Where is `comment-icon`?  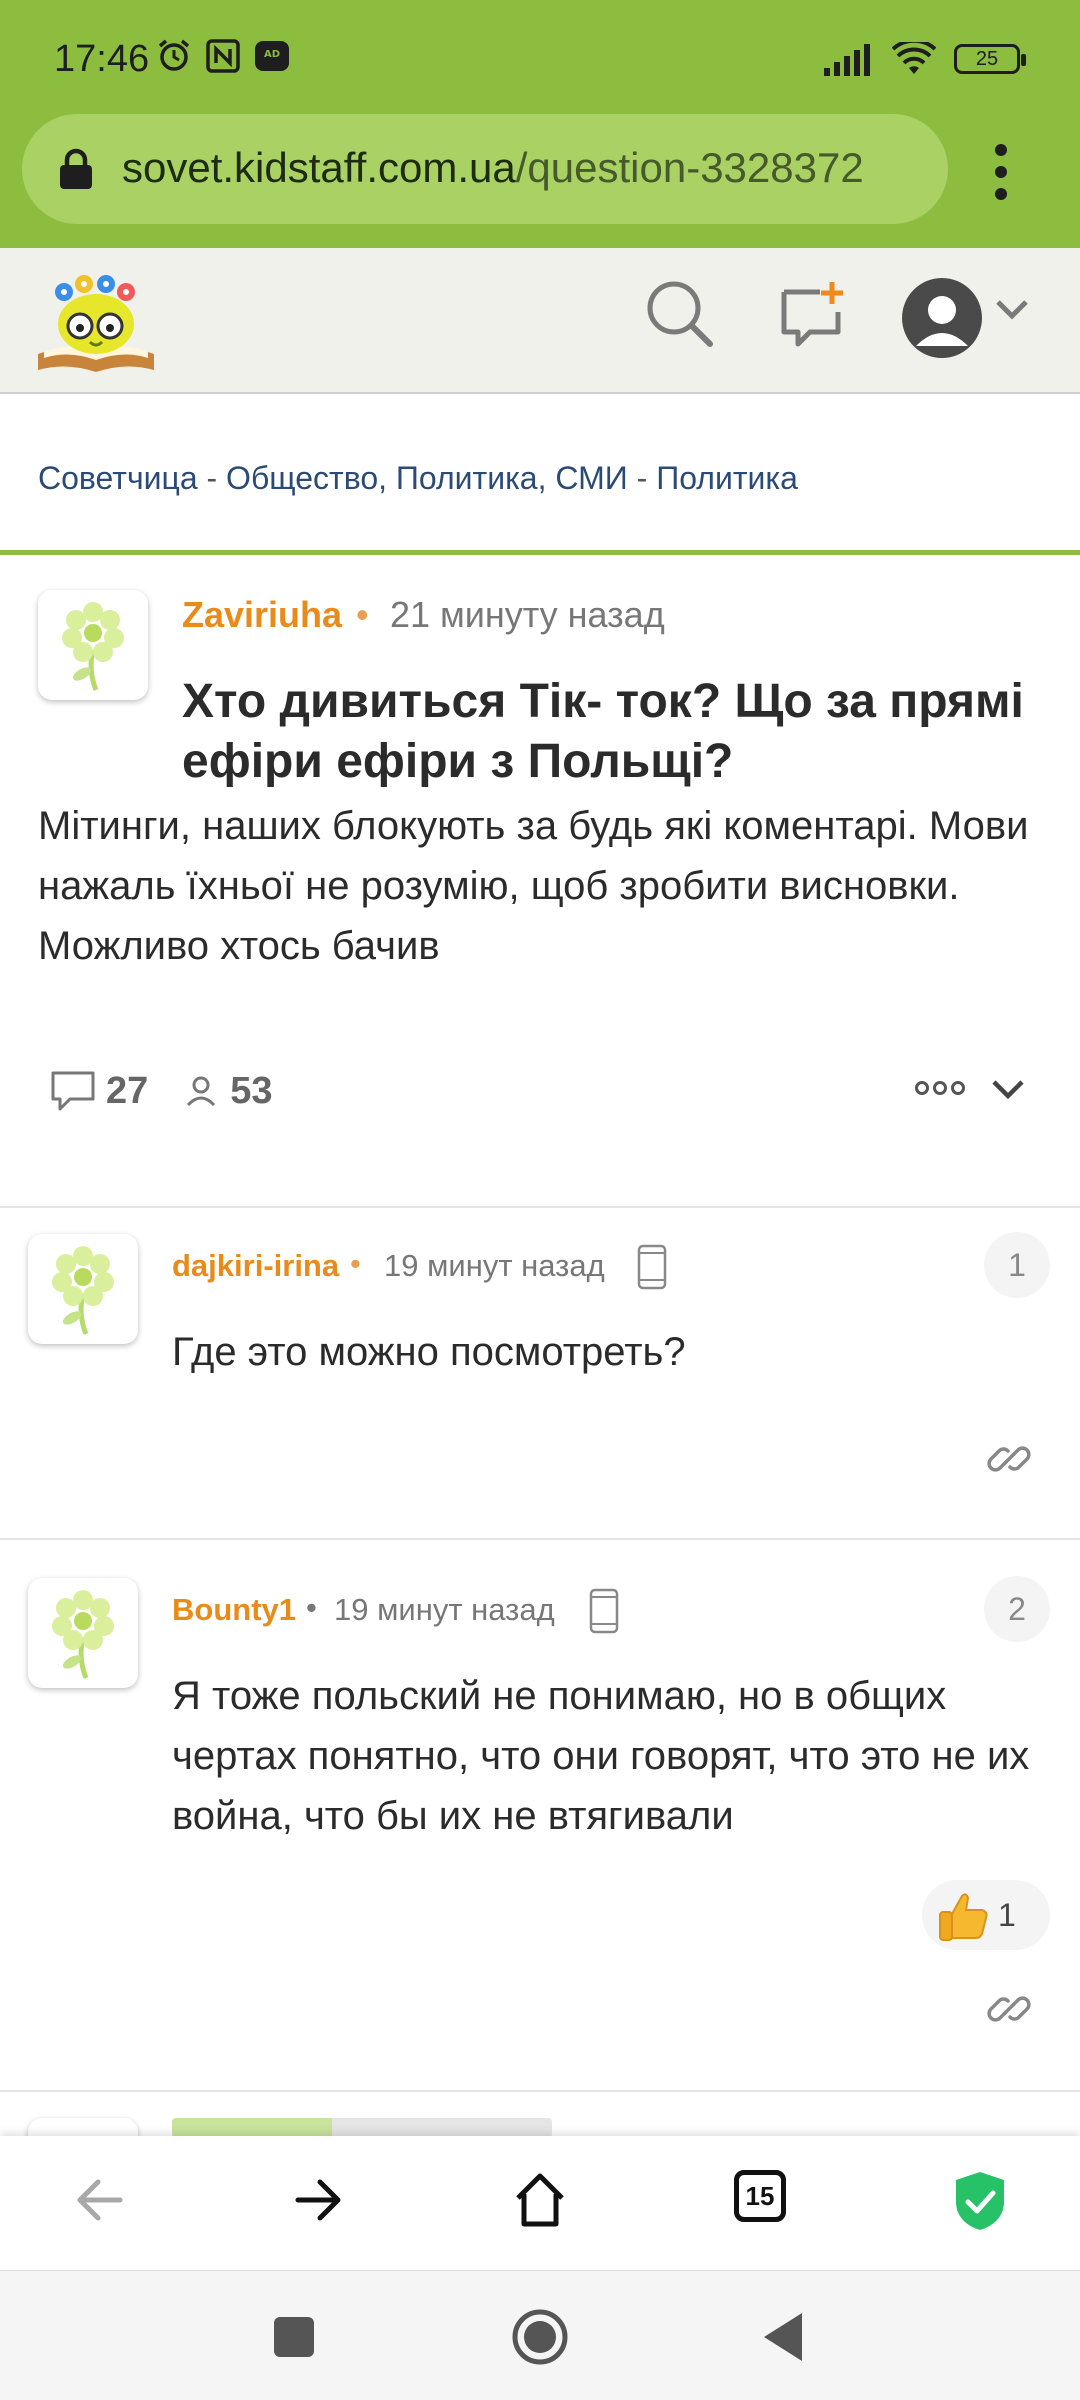
comment-icon is located at coordinates (73, 1091).